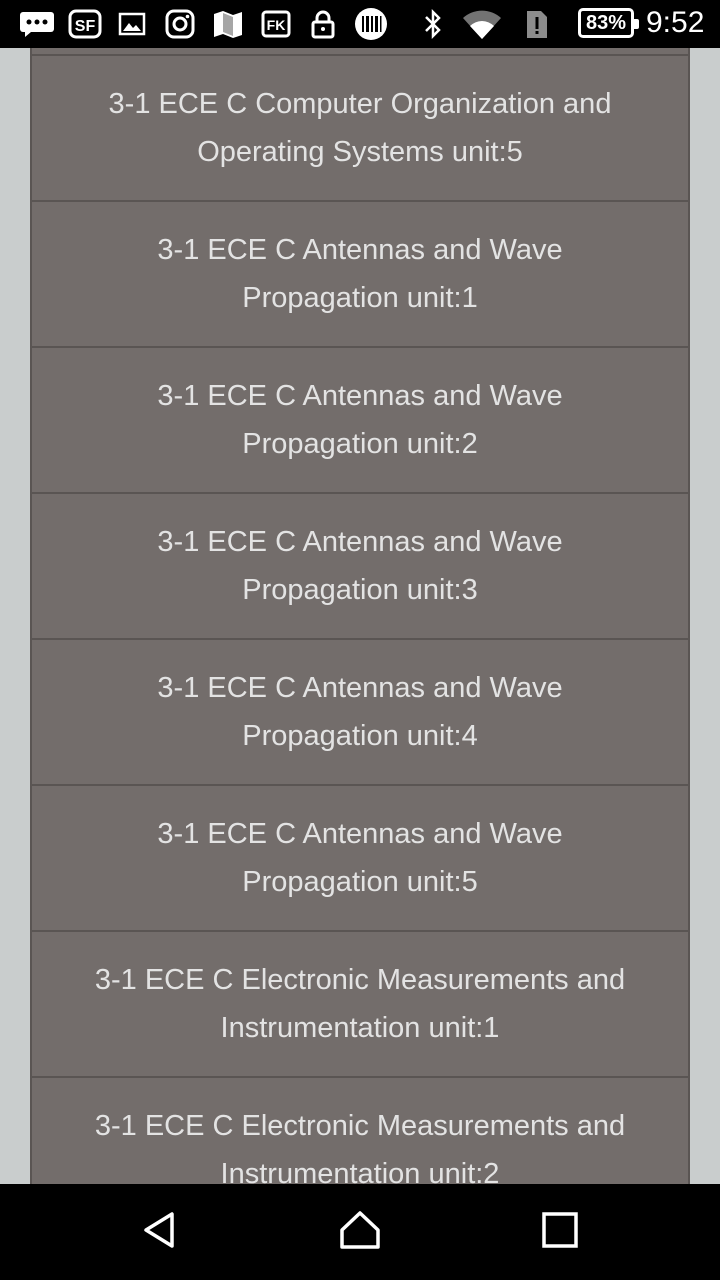 This screenshot has width=720, height=1280. I want to click on fk-app-icon: FK, so click(276, 24).